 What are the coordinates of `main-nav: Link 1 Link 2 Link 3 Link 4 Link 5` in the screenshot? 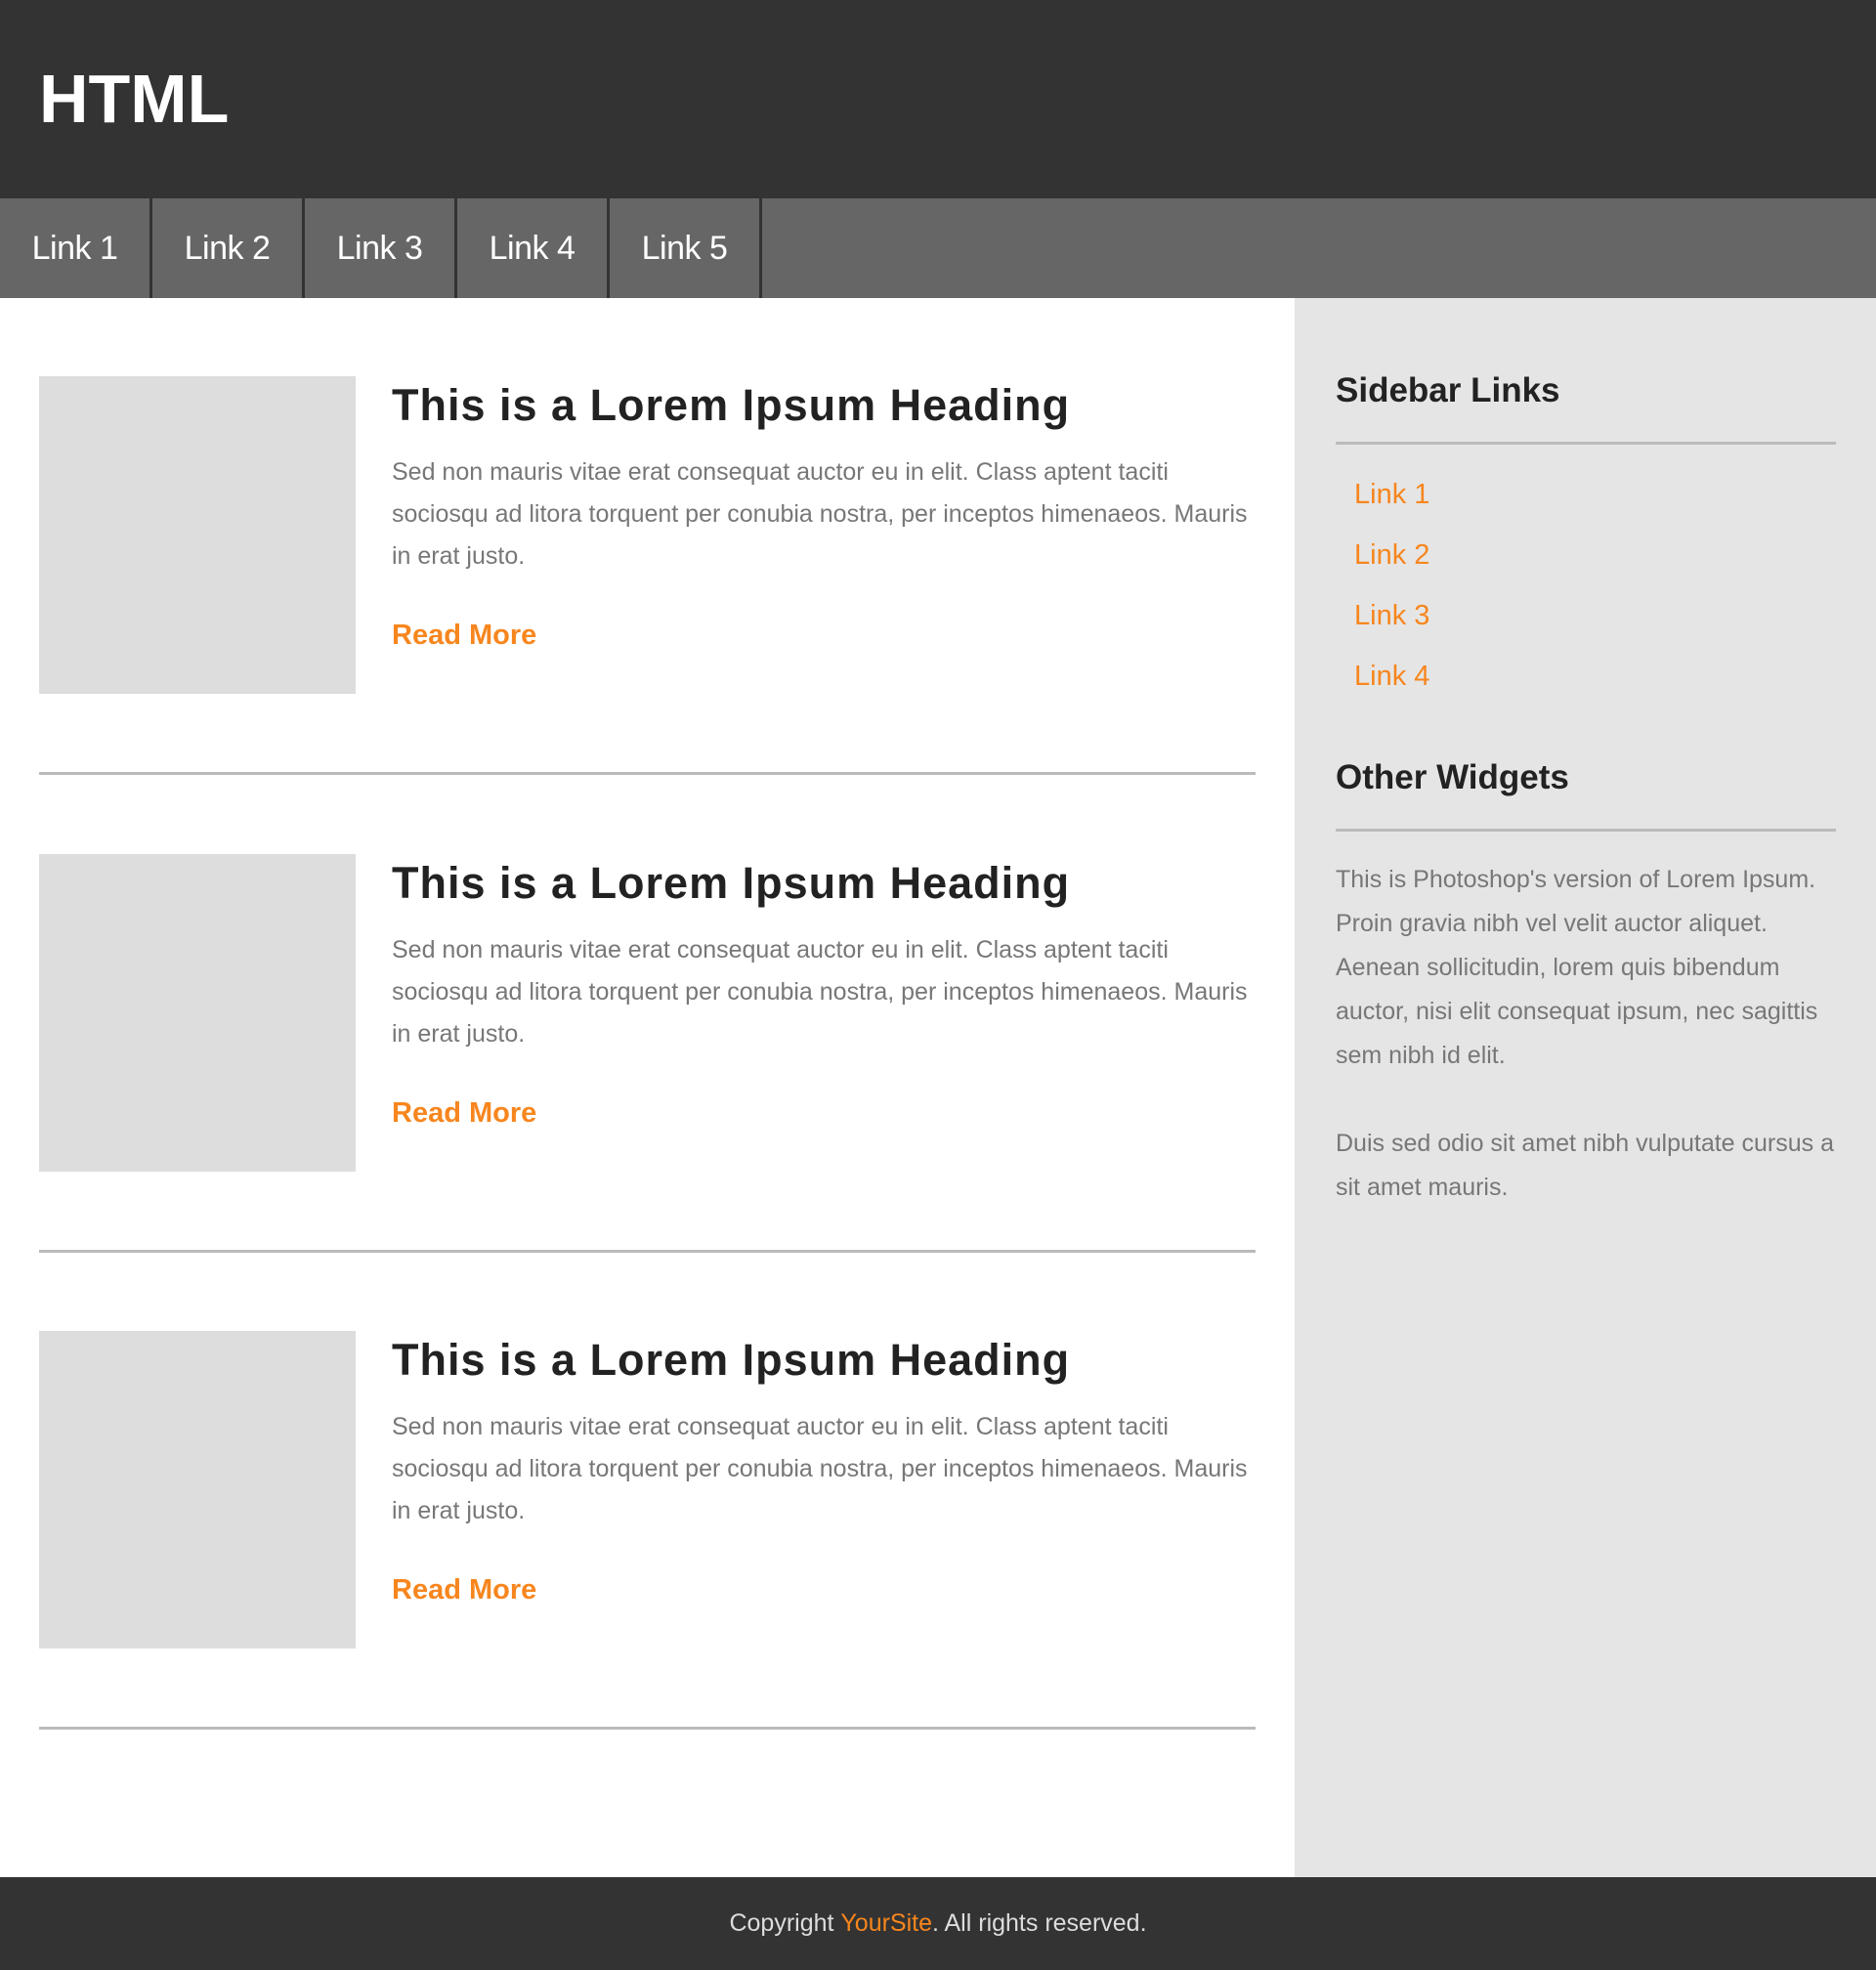 It's located at (938, 248).